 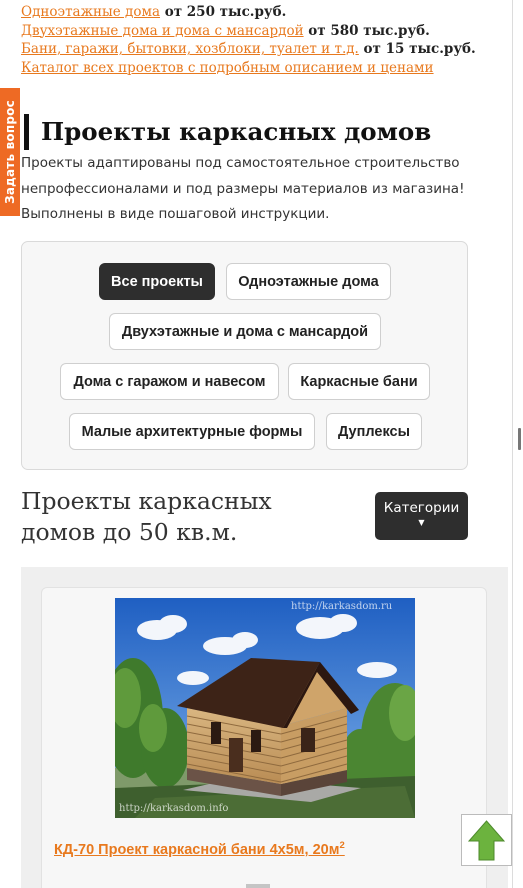 I want to click on watermark-bottom: http://karkasdom.info, so click(x=174, y=808).